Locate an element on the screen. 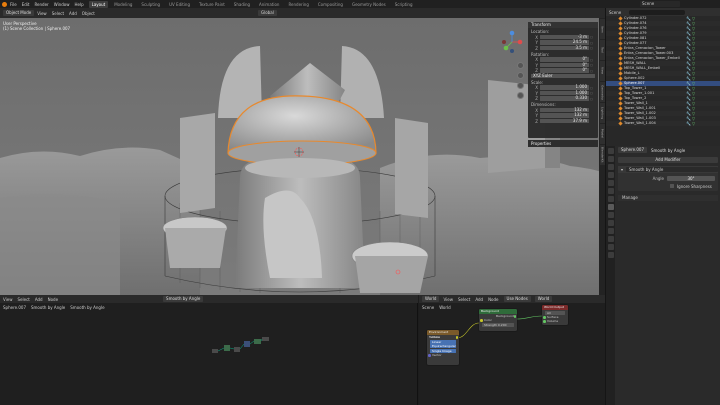  scale-z-field: 0.330 is located at coordinates (564, 98).